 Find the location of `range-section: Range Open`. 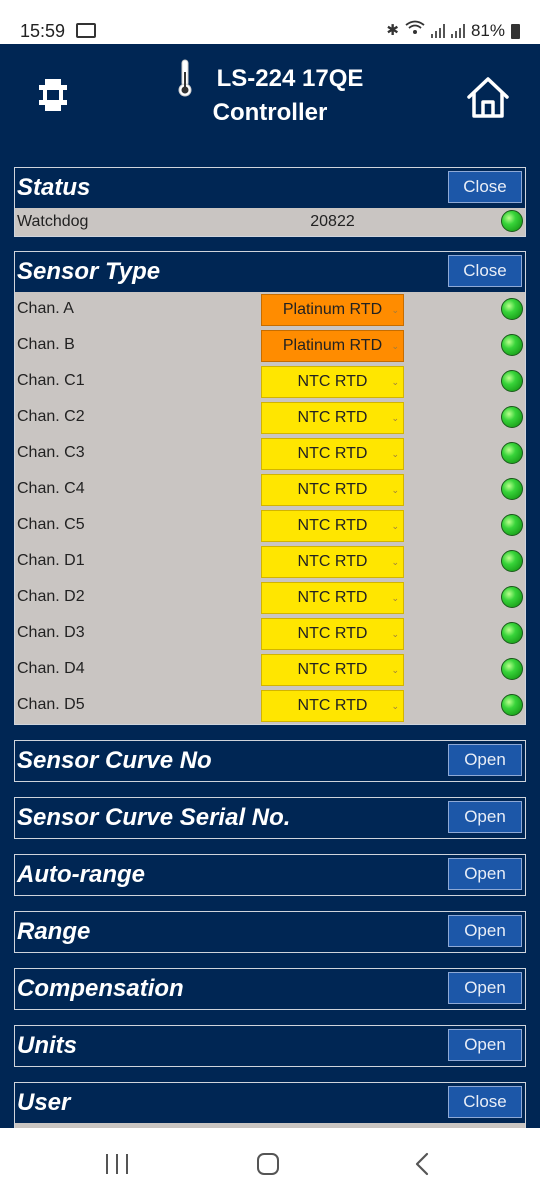

range-section: Range Open is located at coordinates (270, 932).